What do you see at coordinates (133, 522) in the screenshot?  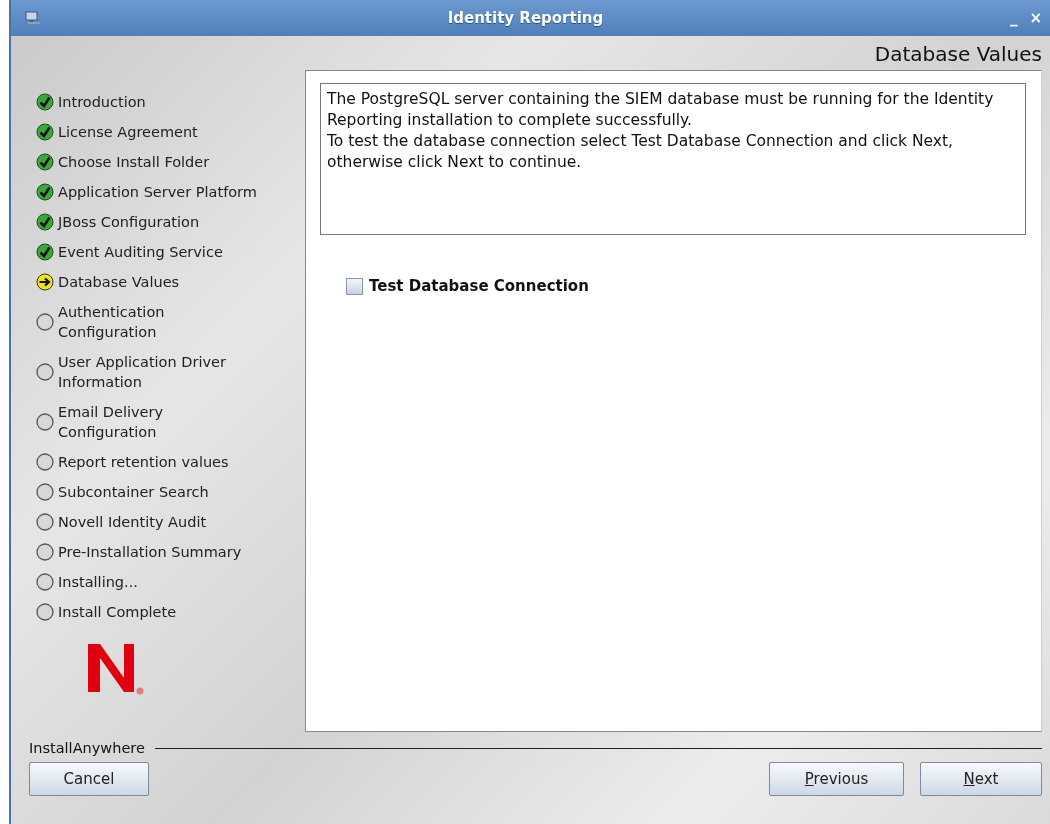 I see `step-label: Novell Identity Audit` at bounding box center [133, 522].